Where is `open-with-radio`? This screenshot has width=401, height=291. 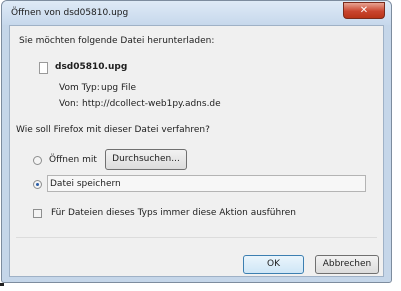
open-with-radio is located at coordinates (37, 160).